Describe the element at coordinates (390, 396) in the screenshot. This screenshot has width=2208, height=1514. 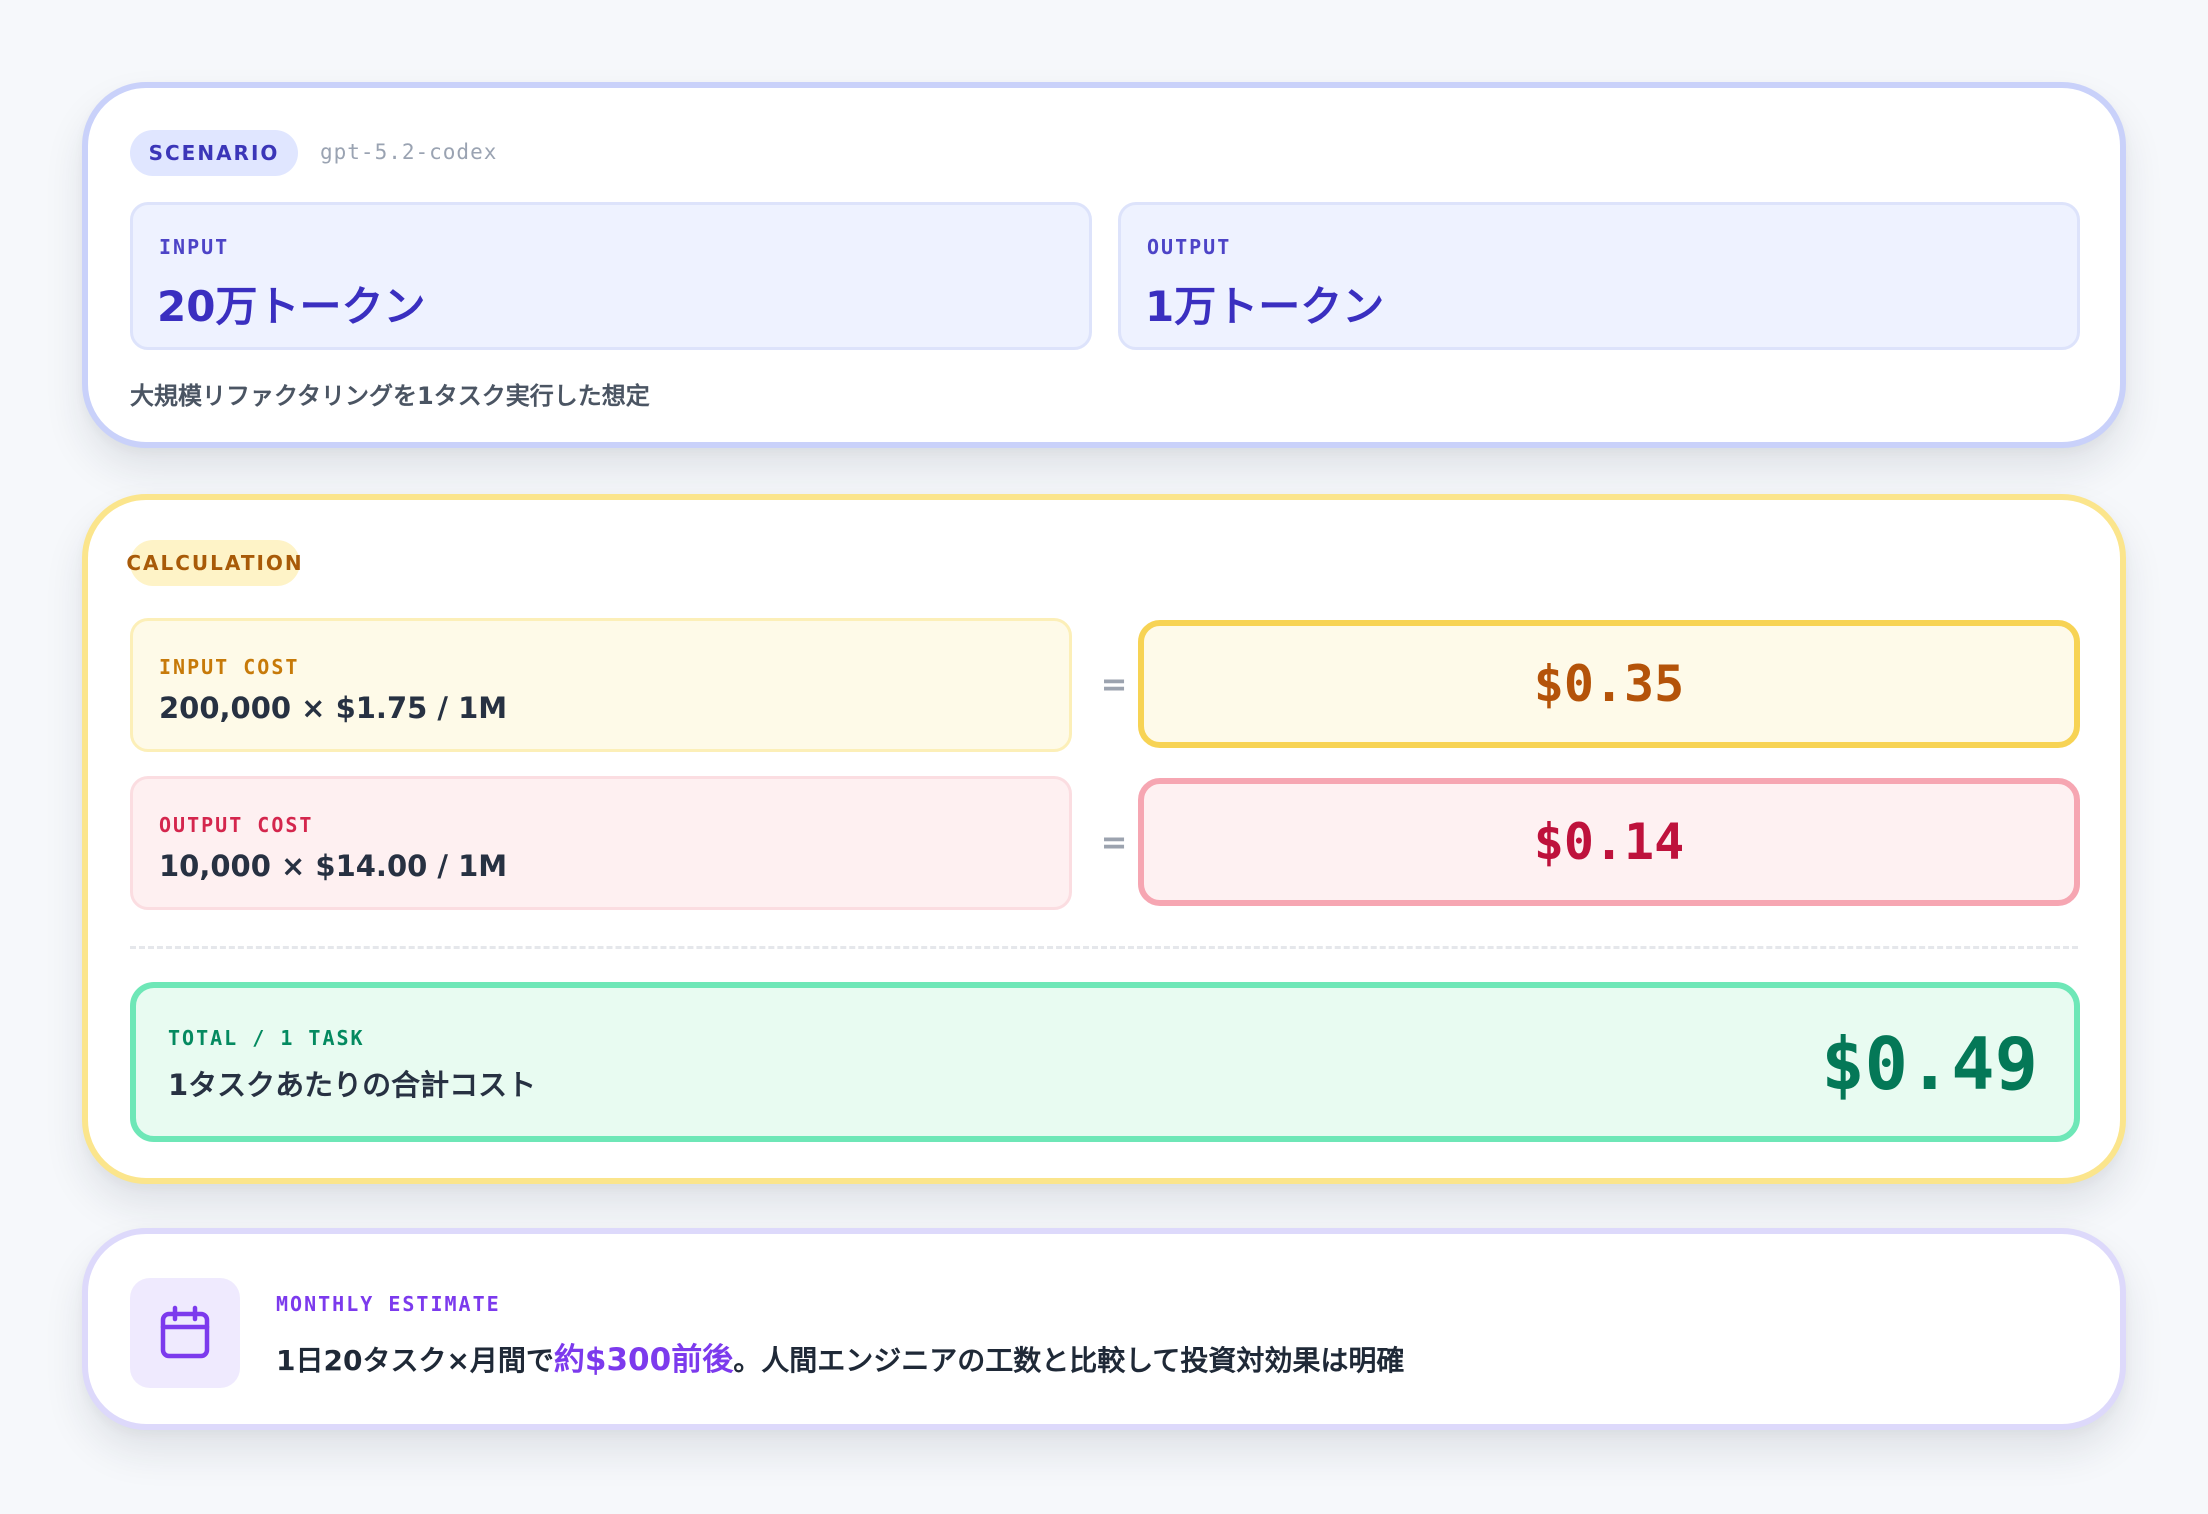
I see `scenario-description: 大規模リファクタリングを1タスク実行した想定` at that location.